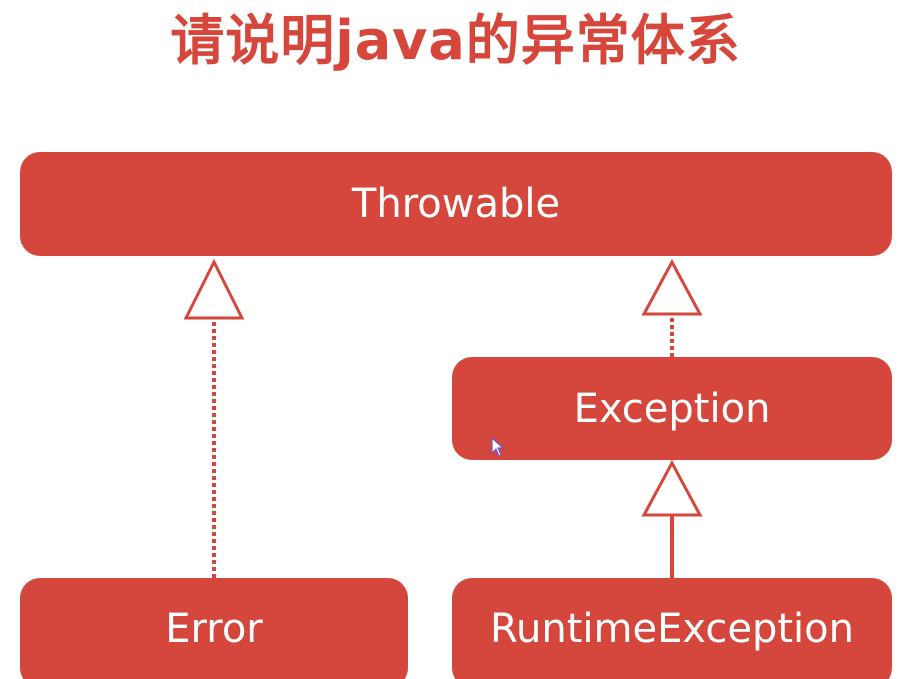  I want to click on page-title: 请说明java的异常体系, so click(455, 40).